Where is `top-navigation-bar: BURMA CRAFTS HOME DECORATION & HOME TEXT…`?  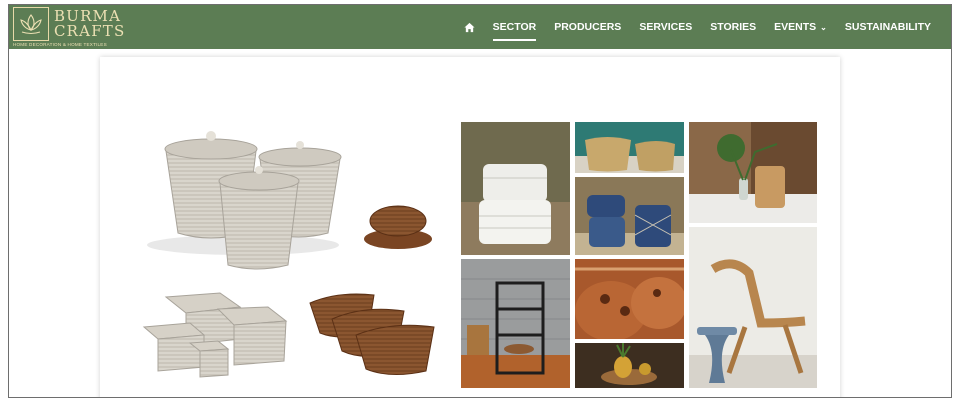
top-navigation-bar: BURMA CRAFTS HOME DECORATION & HOME TEXT… is located at coordinates (480, 27).